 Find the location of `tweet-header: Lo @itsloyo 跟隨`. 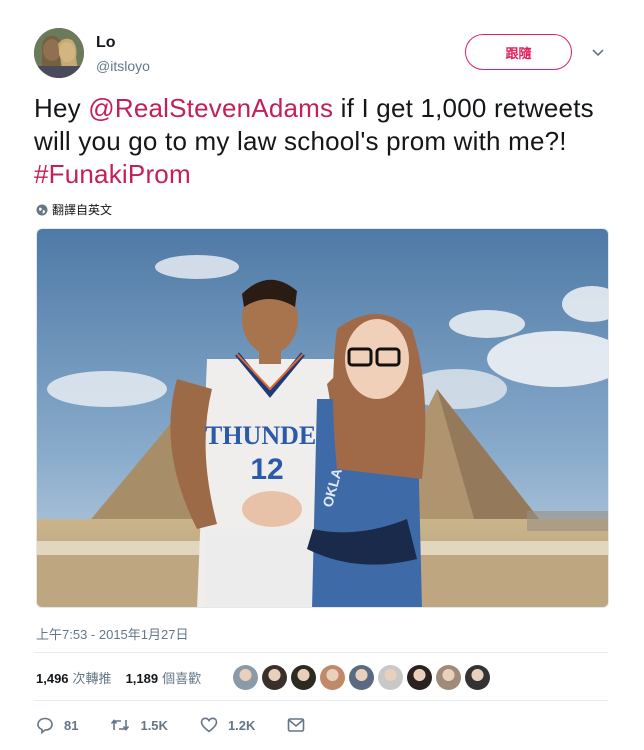

tweet-header: Lo @itsloyo 跟隨 is located at coordinates (324, 54).